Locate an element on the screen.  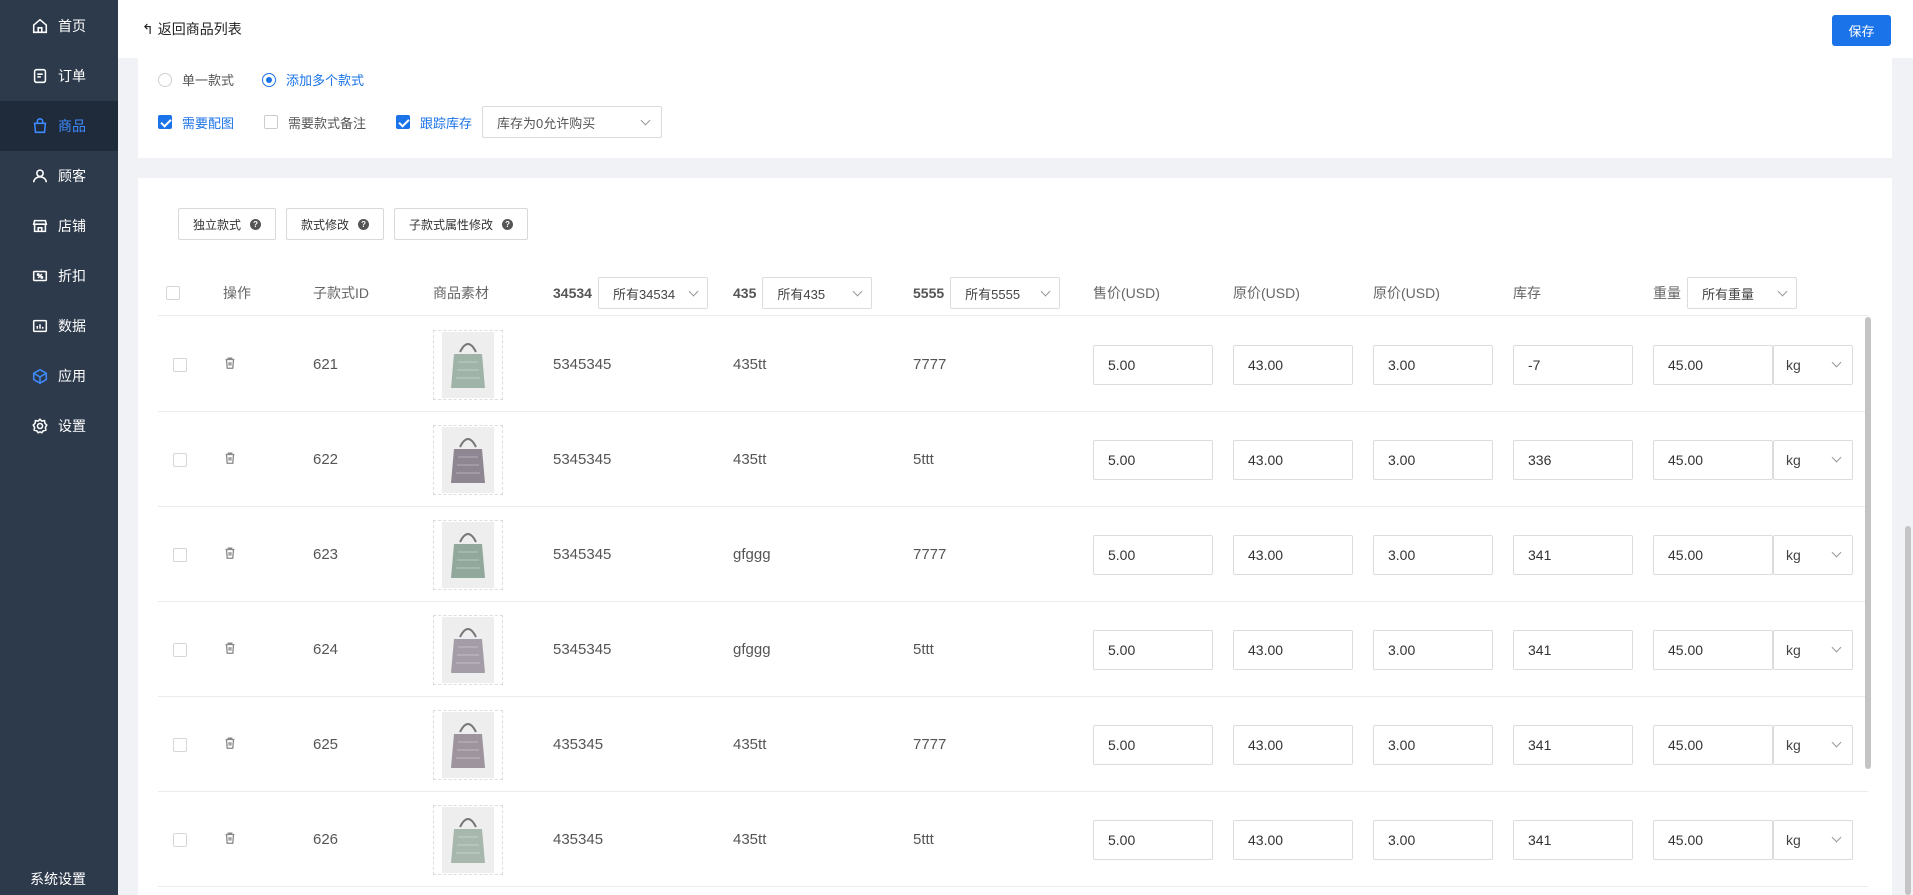
attr-34534-filter-select: 所有34534 is located at coordinates (652, 293).